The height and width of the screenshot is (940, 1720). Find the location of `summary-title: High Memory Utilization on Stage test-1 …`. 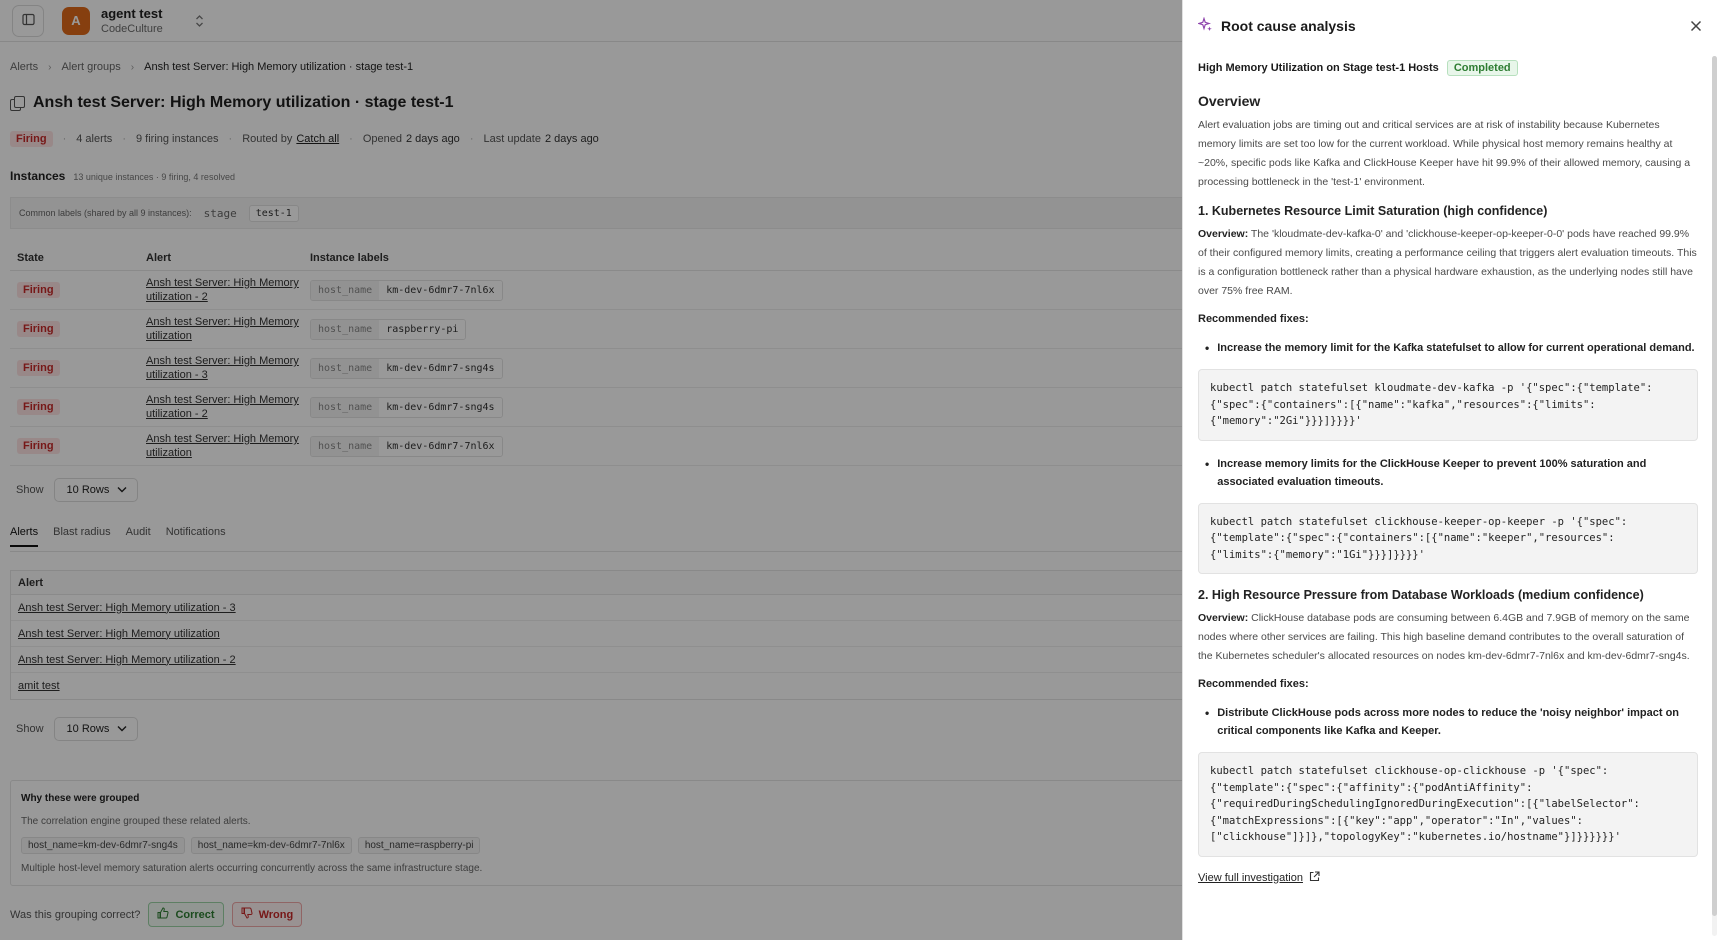

summary-title: High Memory Utilization on Stage test-1 … is located at coordinates (1318, 68).